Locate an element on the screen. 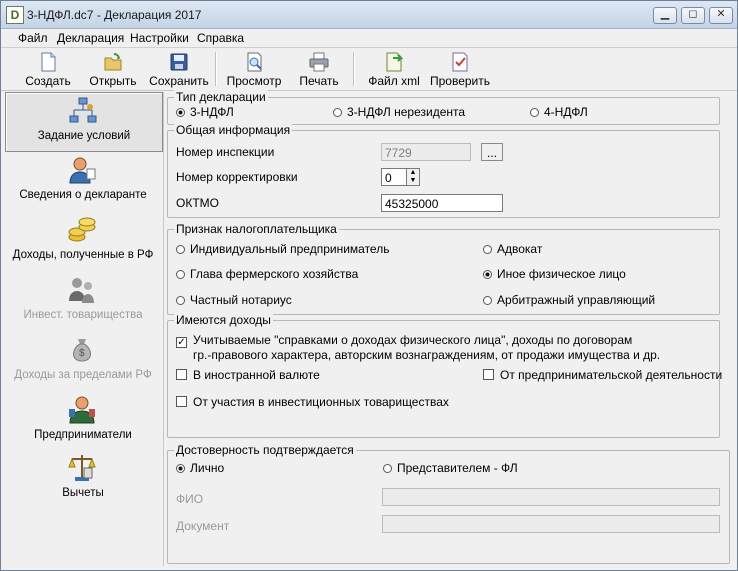 The width and height of the screenshot is (738, 571). sidebar-item-label: Доходы за пределами РФ is located at coordinates (83, 375).